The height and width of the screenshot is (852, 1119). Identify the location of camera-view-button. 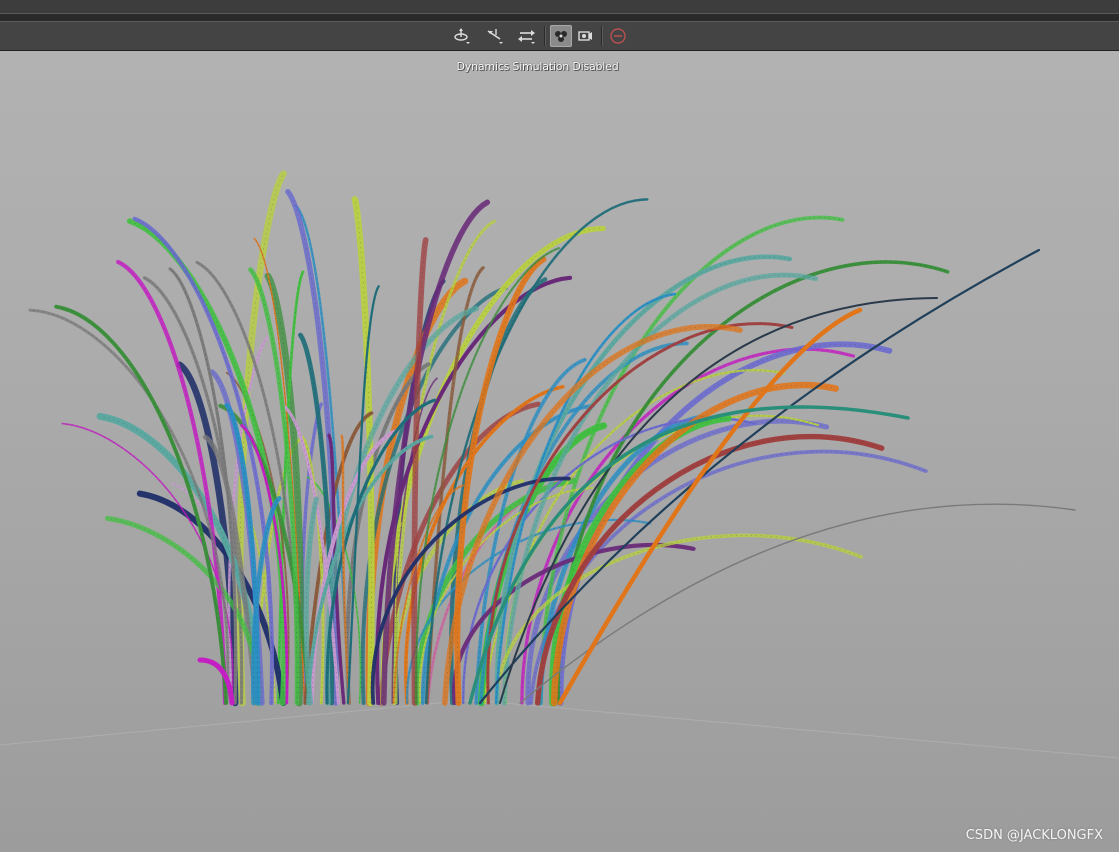
(585, 36).